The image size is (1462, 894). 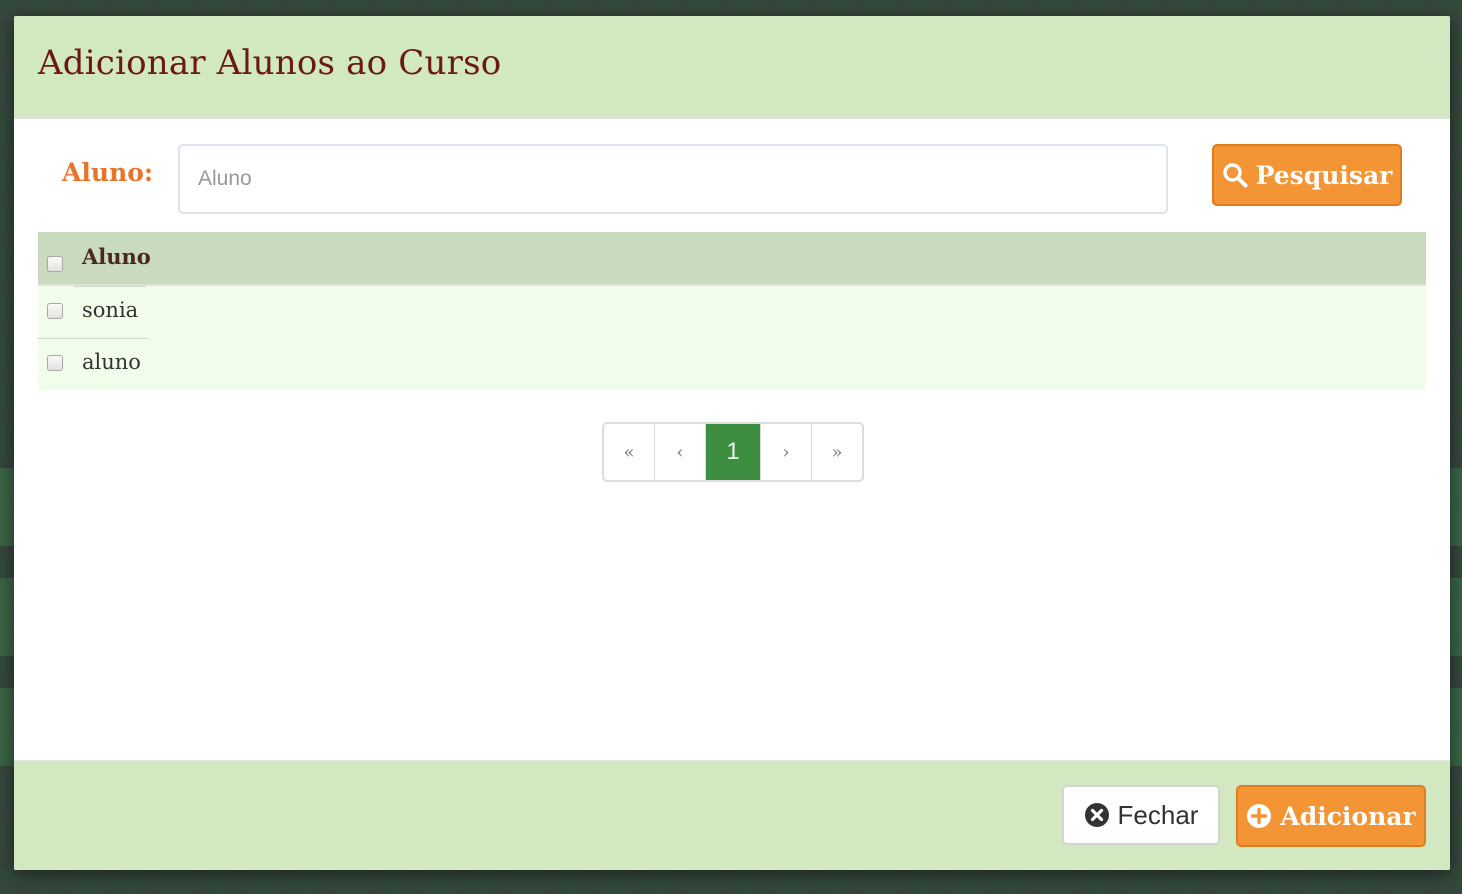 I want to click on table-row: sonia, so click(x=732, y=312).